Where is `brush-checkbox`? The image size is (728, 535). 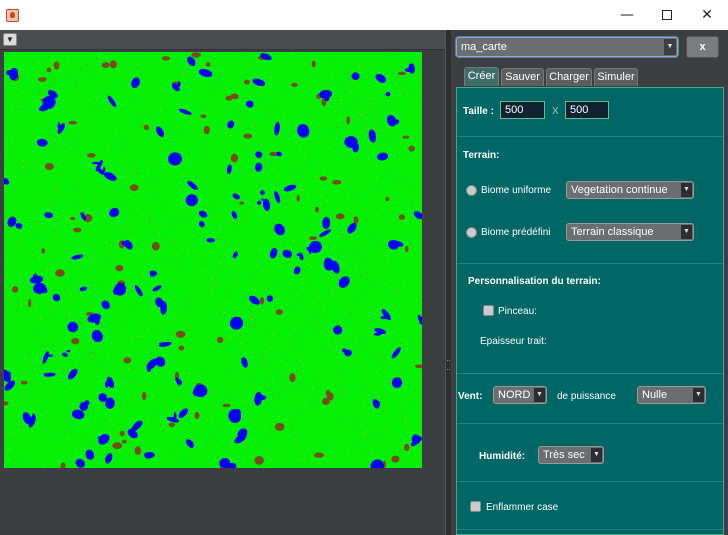
brush-checkbox is located at coordinates (488, 310).